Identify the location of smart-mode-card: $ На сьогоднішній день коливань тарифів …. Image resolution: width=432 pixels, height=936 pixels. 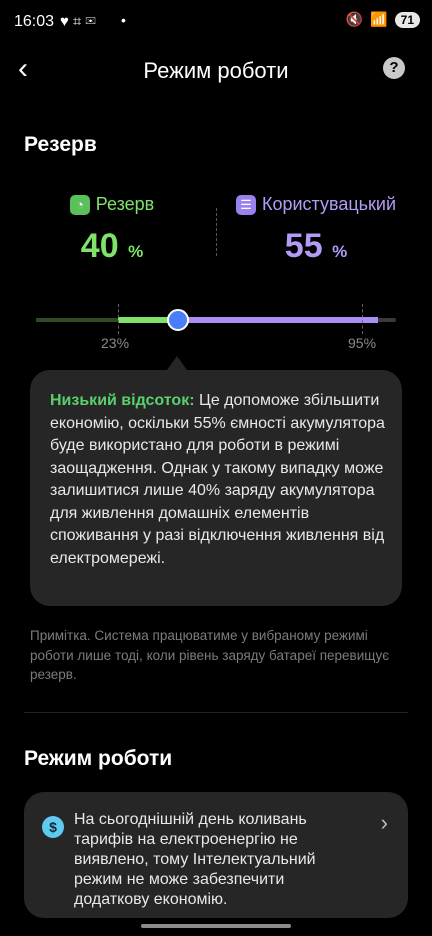
(216, 855).